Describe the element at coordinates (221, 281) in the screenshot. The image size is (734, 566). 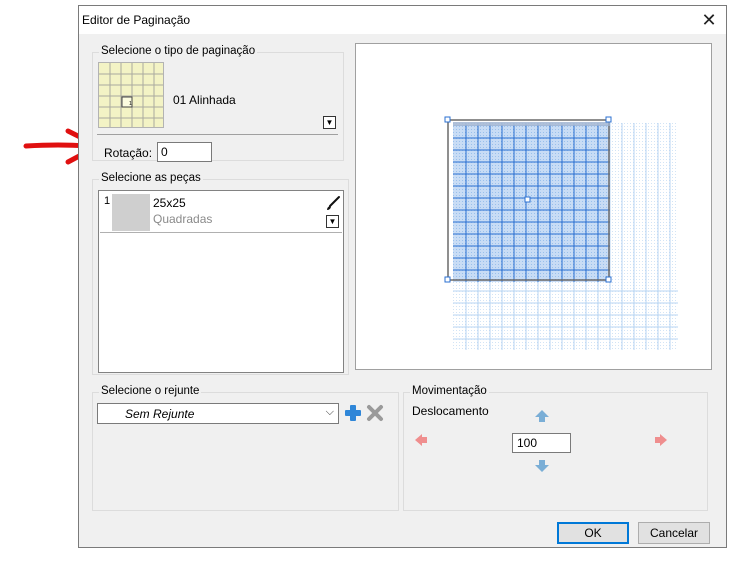
I see `pieces-list: 1 25x25 Quadradas ▼` at that location.